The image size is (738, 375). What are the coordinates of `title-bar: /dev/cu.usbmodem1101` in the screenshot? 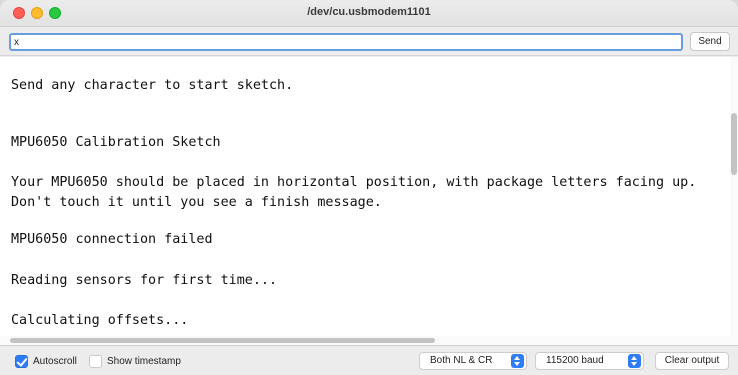 It's located at (369, 13).